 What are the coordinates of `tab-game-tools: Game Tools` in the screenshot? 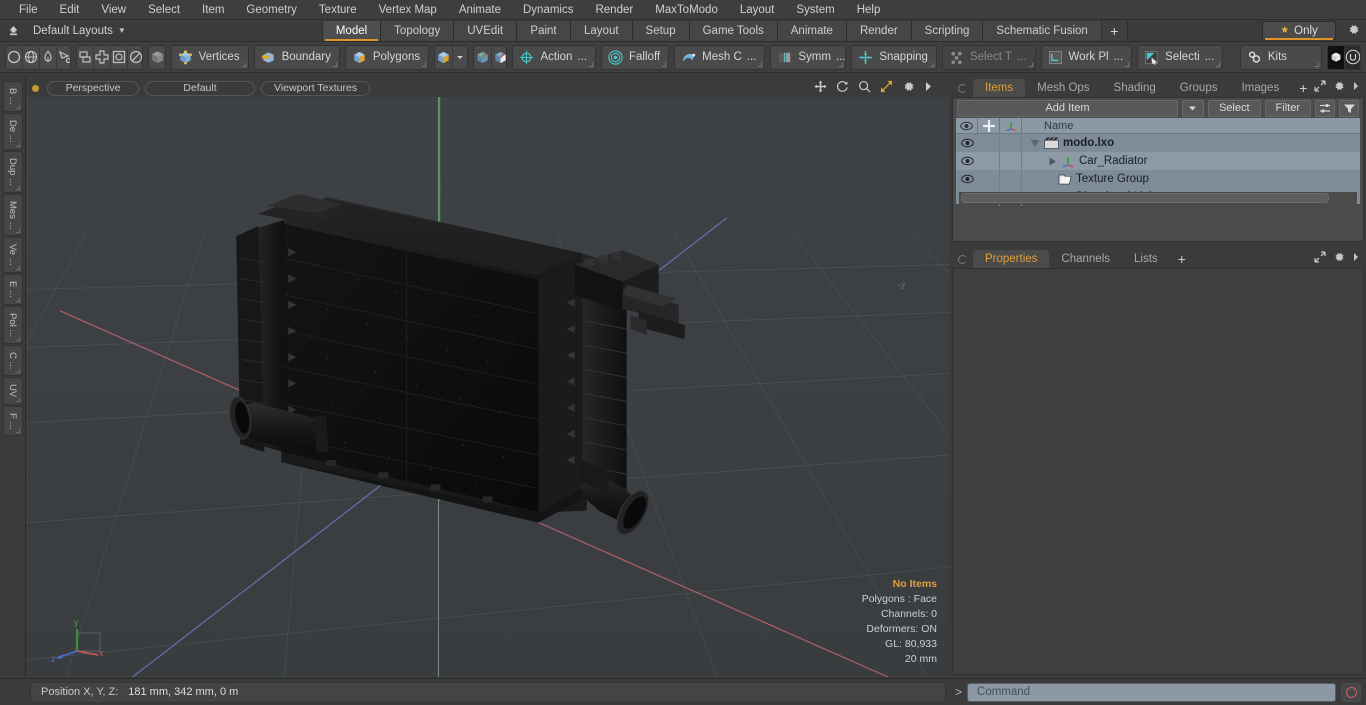 It's located at (733, 30).